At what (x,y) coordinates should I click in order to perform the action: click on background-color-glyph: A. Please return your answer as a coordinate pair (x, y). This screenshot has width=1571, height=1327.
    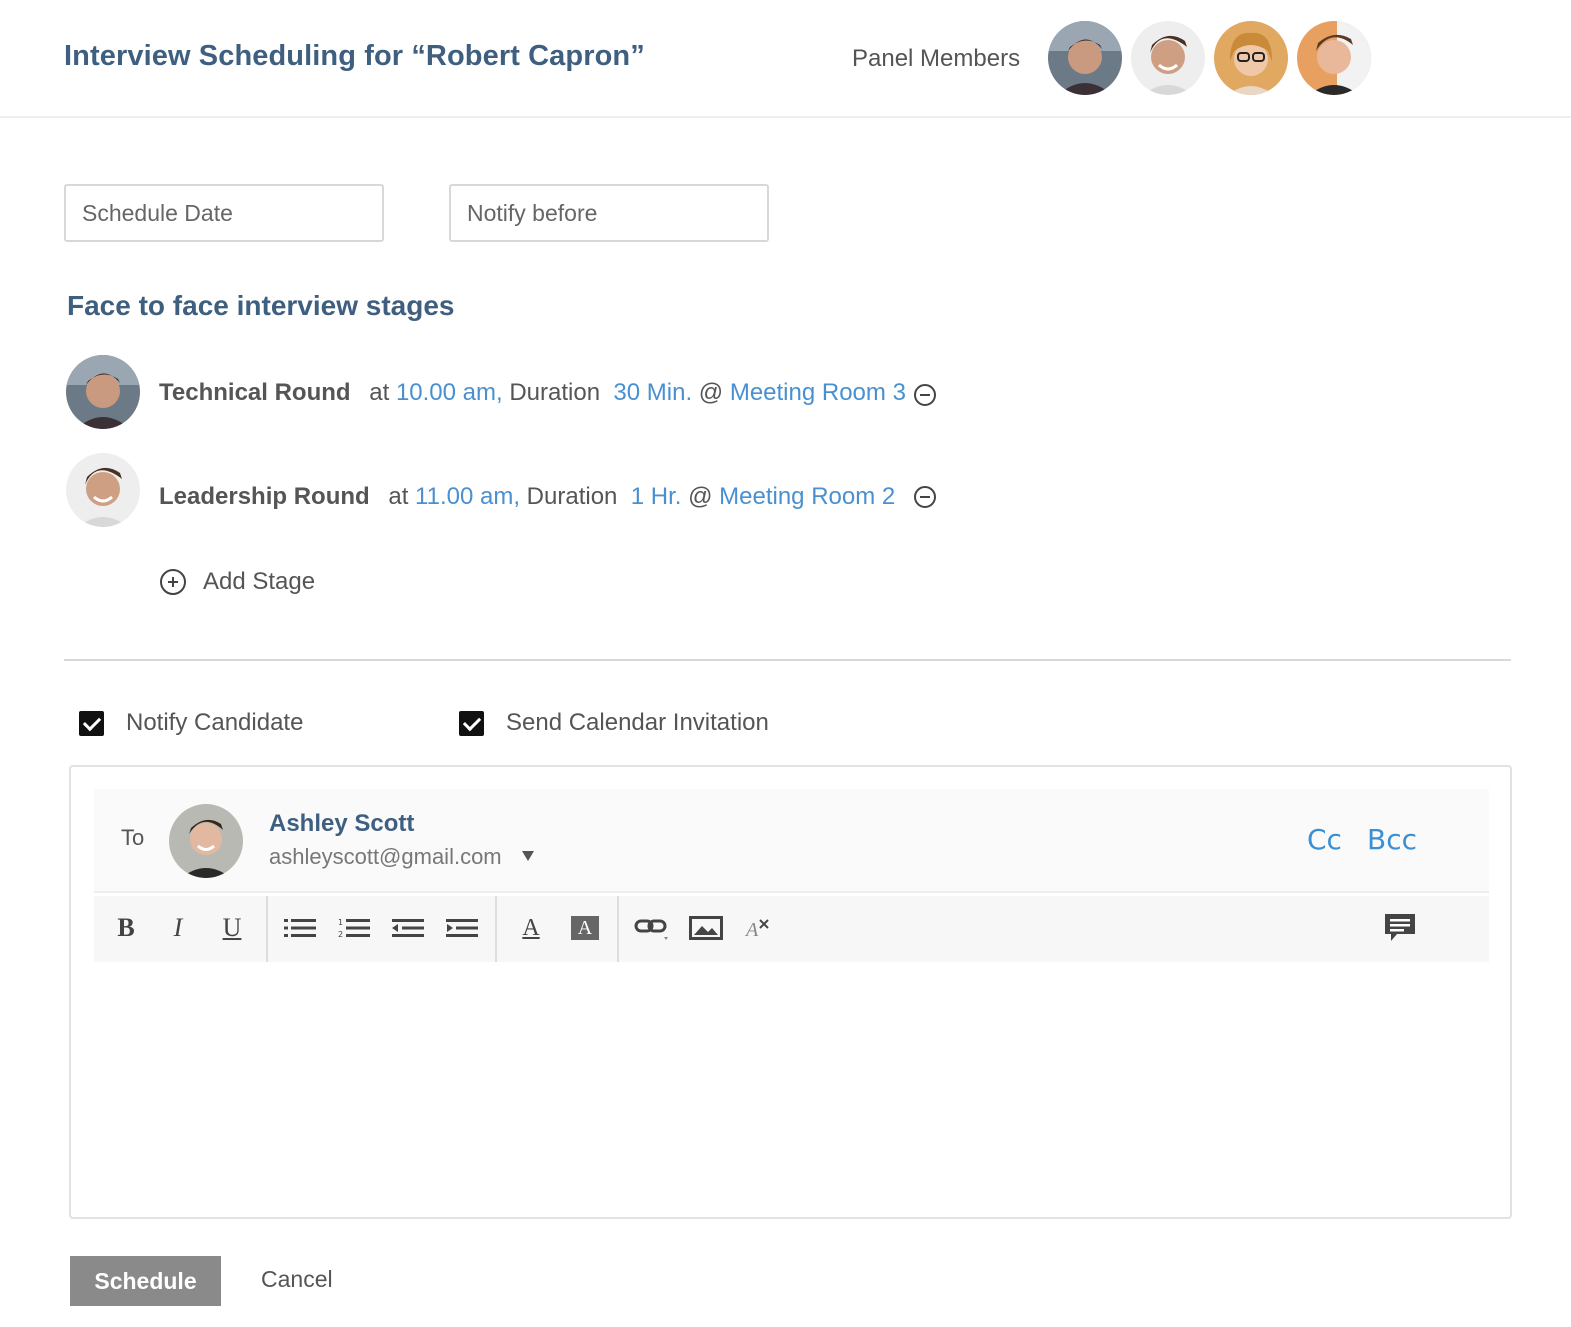
    Looking at the image, I should click on (585, 928).